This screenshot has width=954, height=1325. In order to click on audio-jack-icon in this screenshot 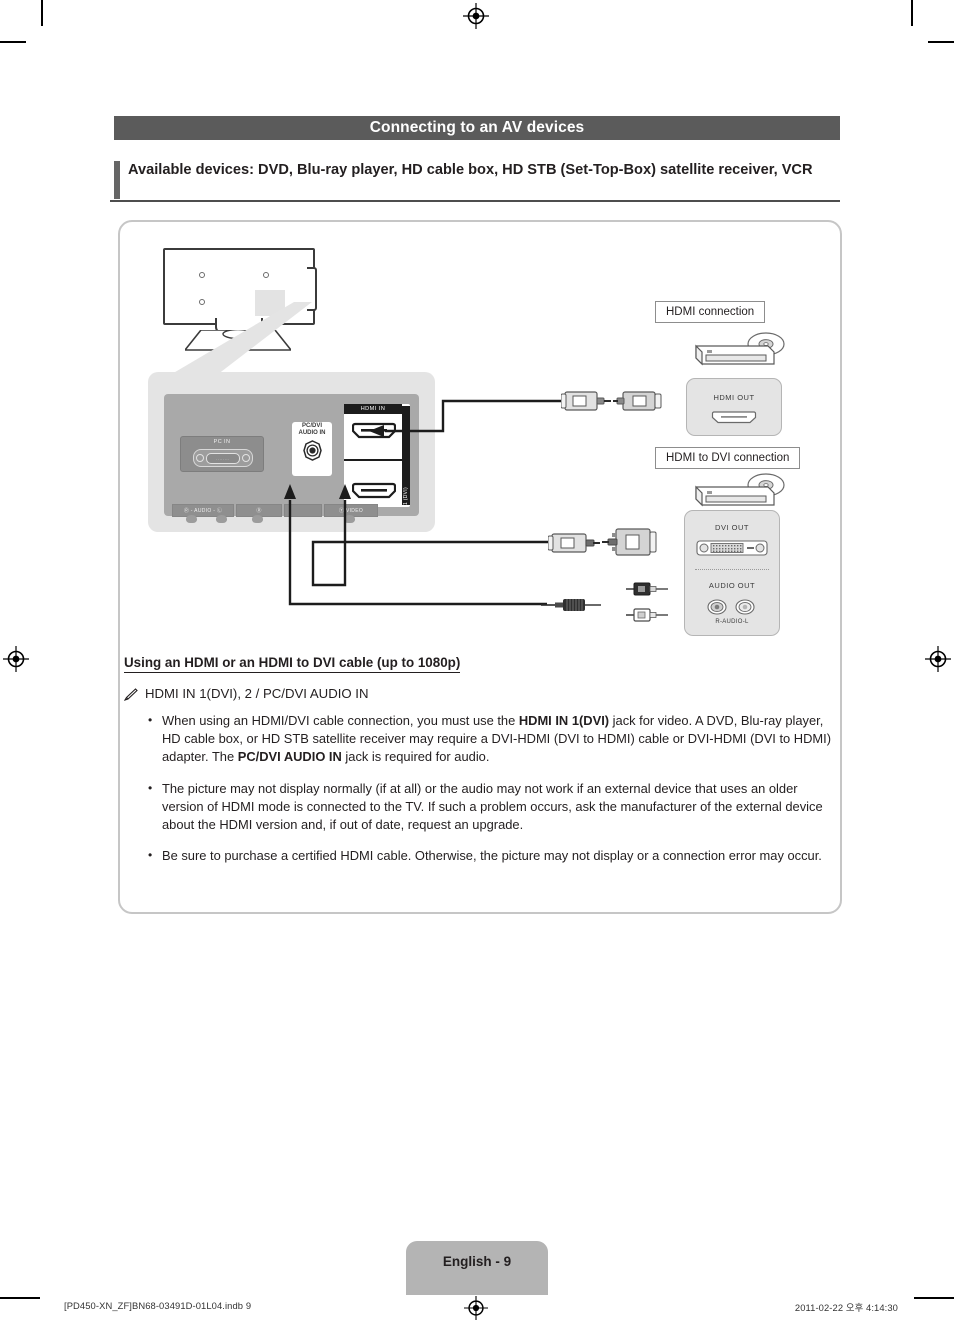, I will do `click(312, 450)`.